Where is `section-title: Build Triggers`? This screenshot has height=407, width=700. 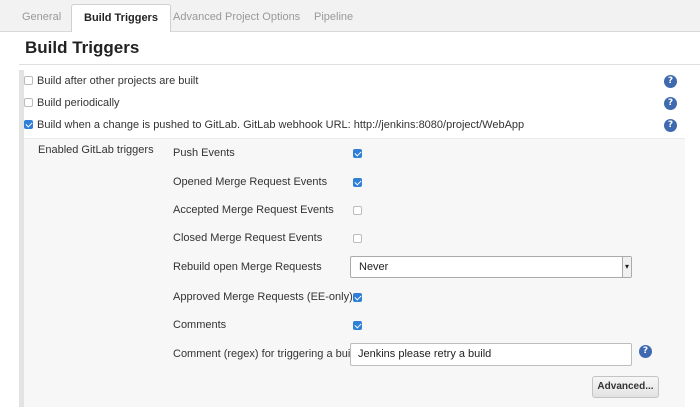 section-title: Build Triggers is located at coordinates (82, 47).